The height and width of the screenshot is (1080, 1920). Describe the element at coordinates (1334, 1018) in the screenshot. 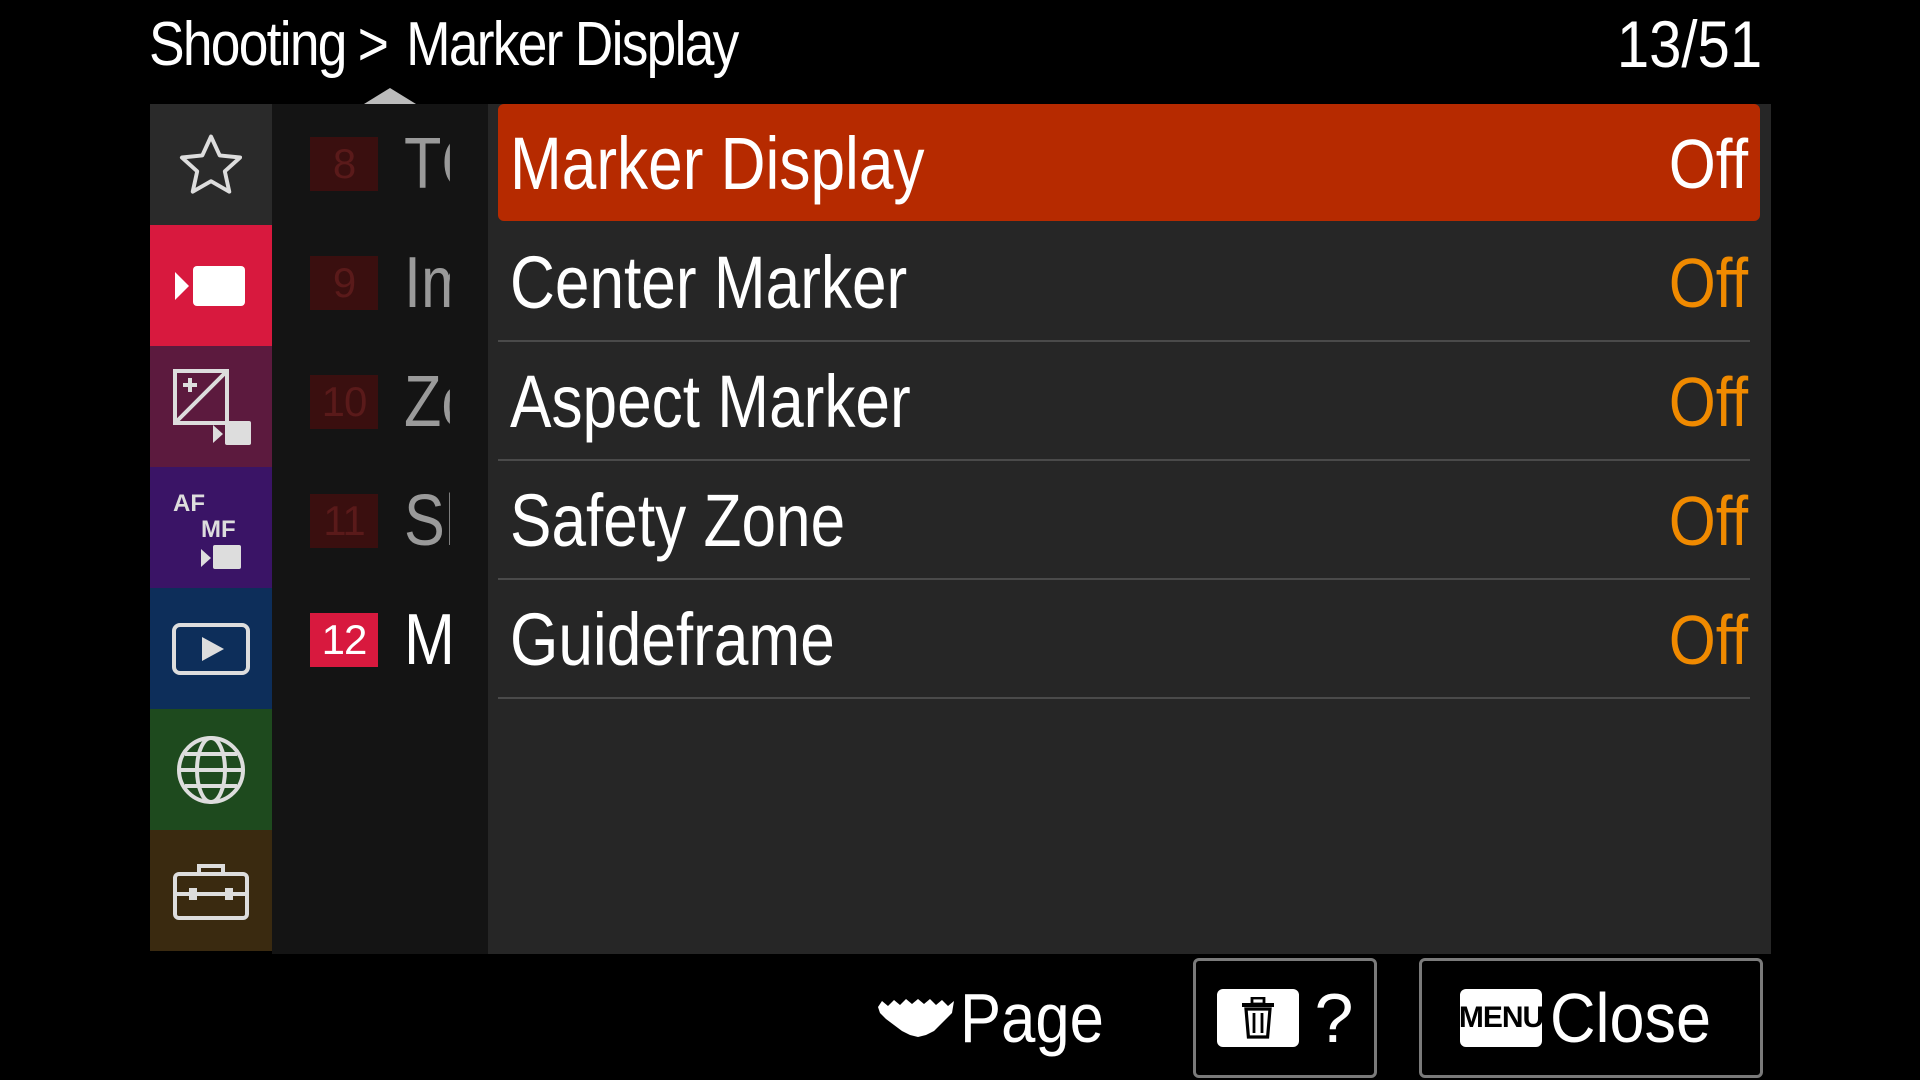

I see `help-label: ?` at that location.